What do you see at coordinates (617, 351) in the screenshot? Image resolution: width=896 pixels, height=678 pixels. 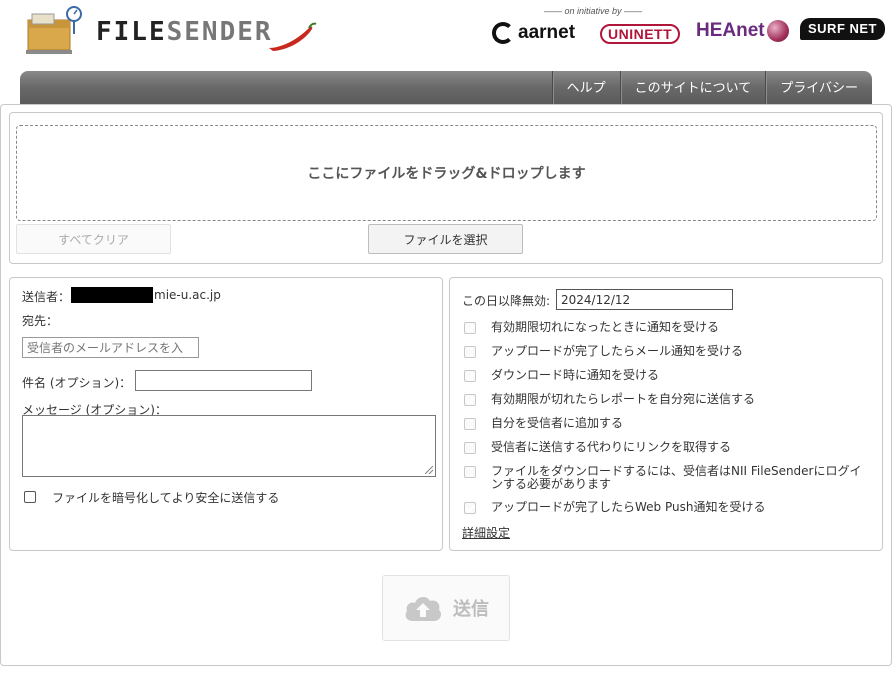 I see `option-label-1: アップロードが完了したらメール通知を受ける` at bounding box center [617, 351].